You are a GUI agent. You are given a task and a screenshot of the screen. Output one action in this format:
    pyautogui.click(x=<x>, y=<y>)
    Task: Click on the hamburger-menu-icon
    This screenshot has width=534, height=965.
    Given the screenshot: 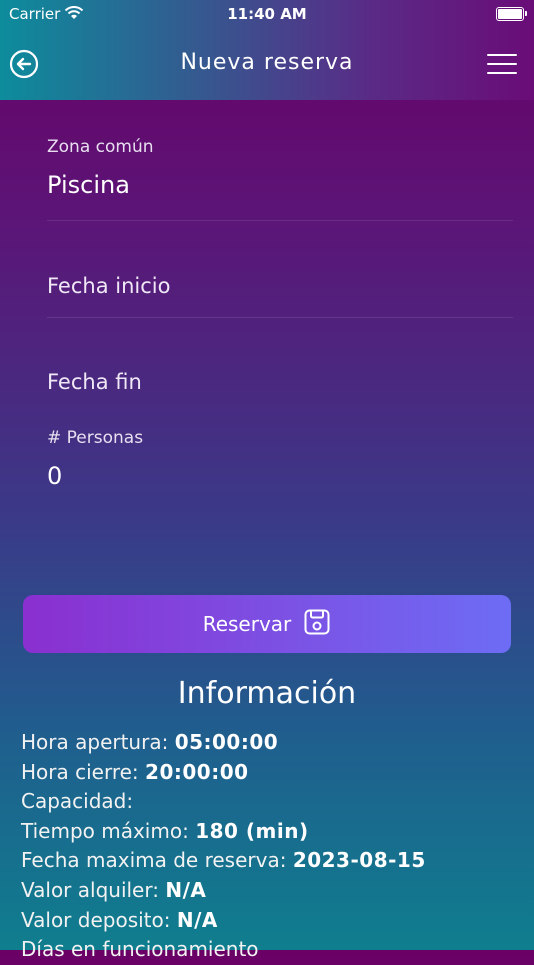 What is the action you would take?
    pyautogui.click(x=502, y=64)
    